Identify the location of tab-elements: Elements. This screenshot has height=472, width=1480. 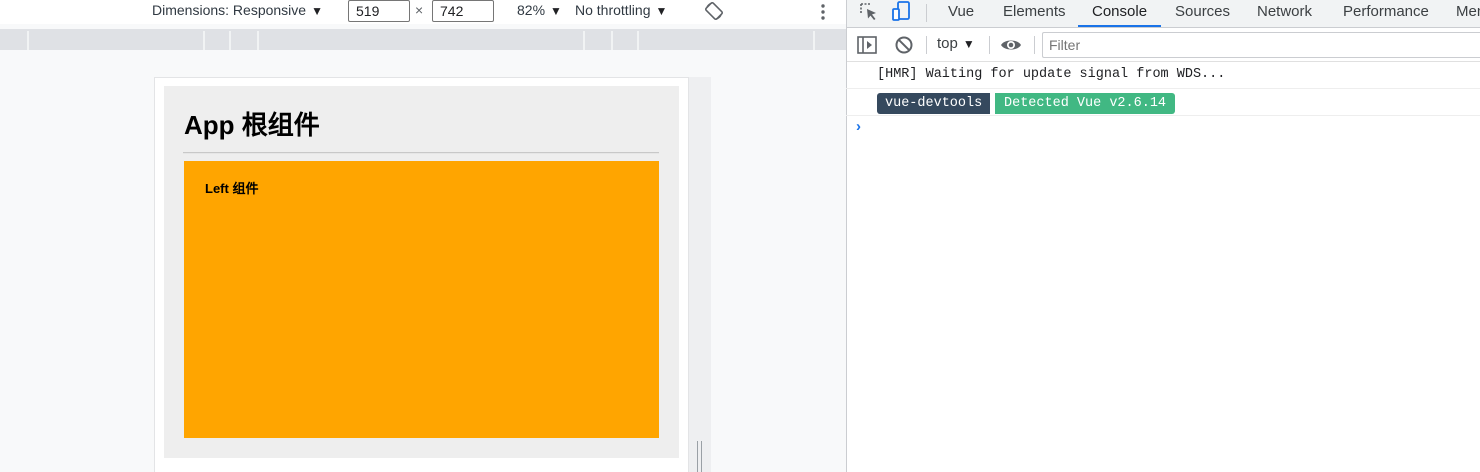
(1034, 14).